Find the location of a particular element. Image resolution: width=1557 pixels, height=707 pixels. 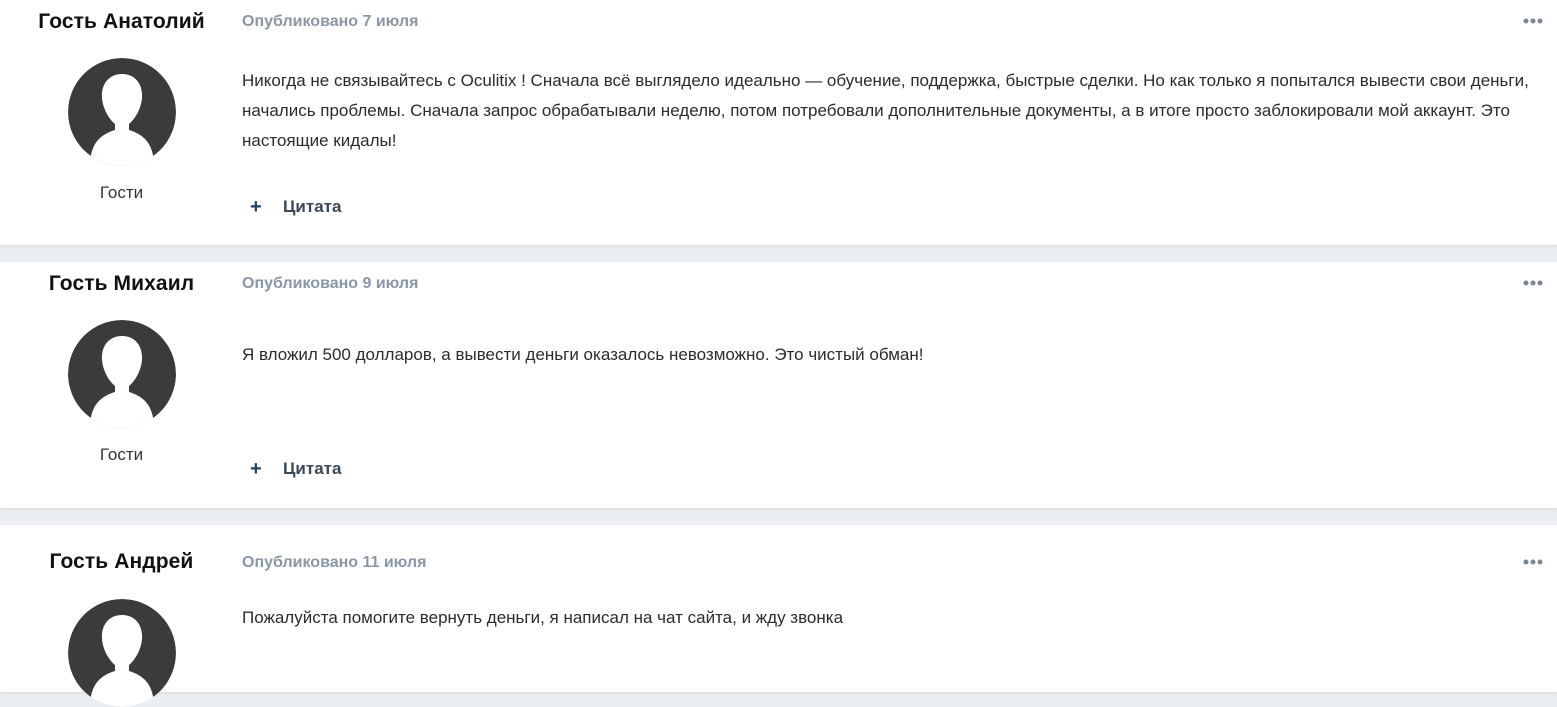

author-name: Гость Михаил is located at coordinates (121, 284).